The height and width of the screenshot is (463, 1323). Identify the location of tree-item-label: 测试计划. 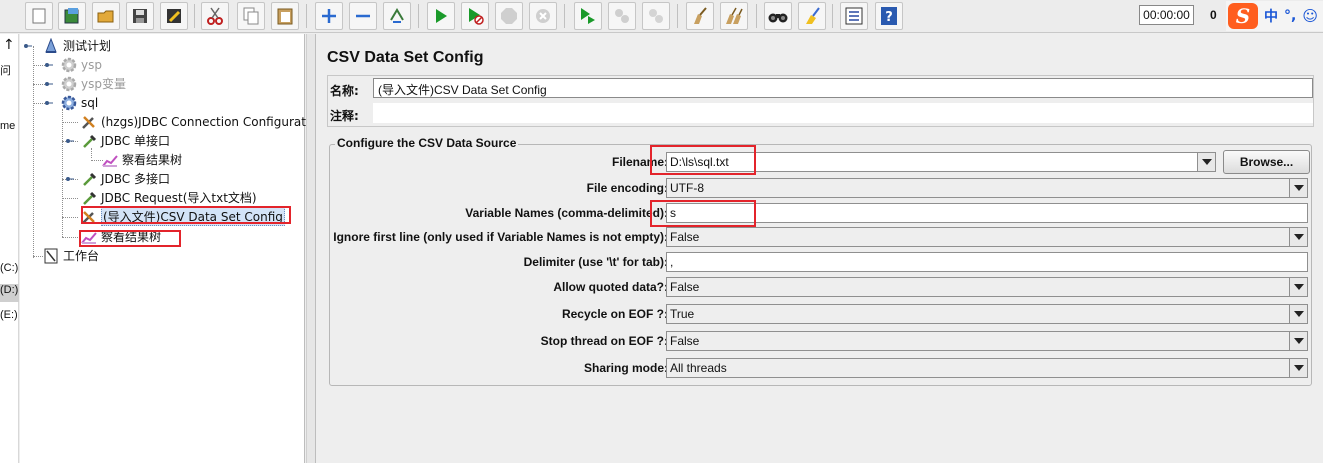
(87, 46).